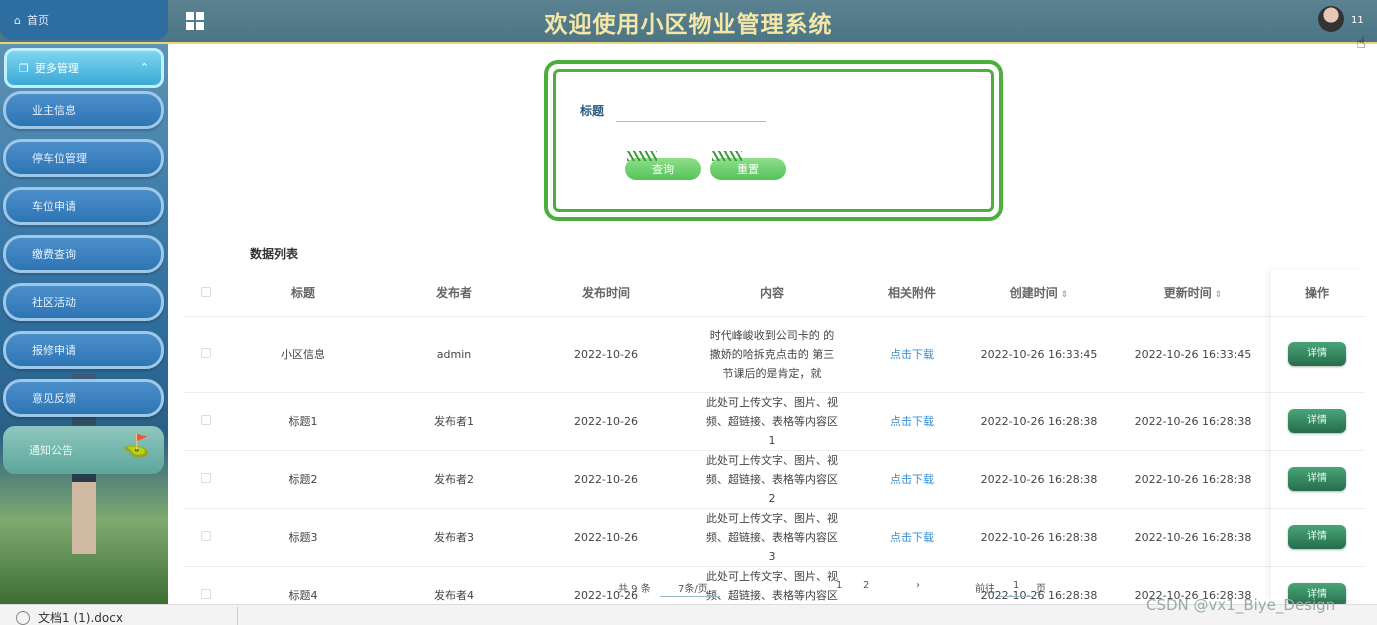 The width and height of the screenshot is (1377, 625). What do you see at coordinates (690, 596) in the screenshot?
I see `page-size-underline` at bounding box center [690, 596].